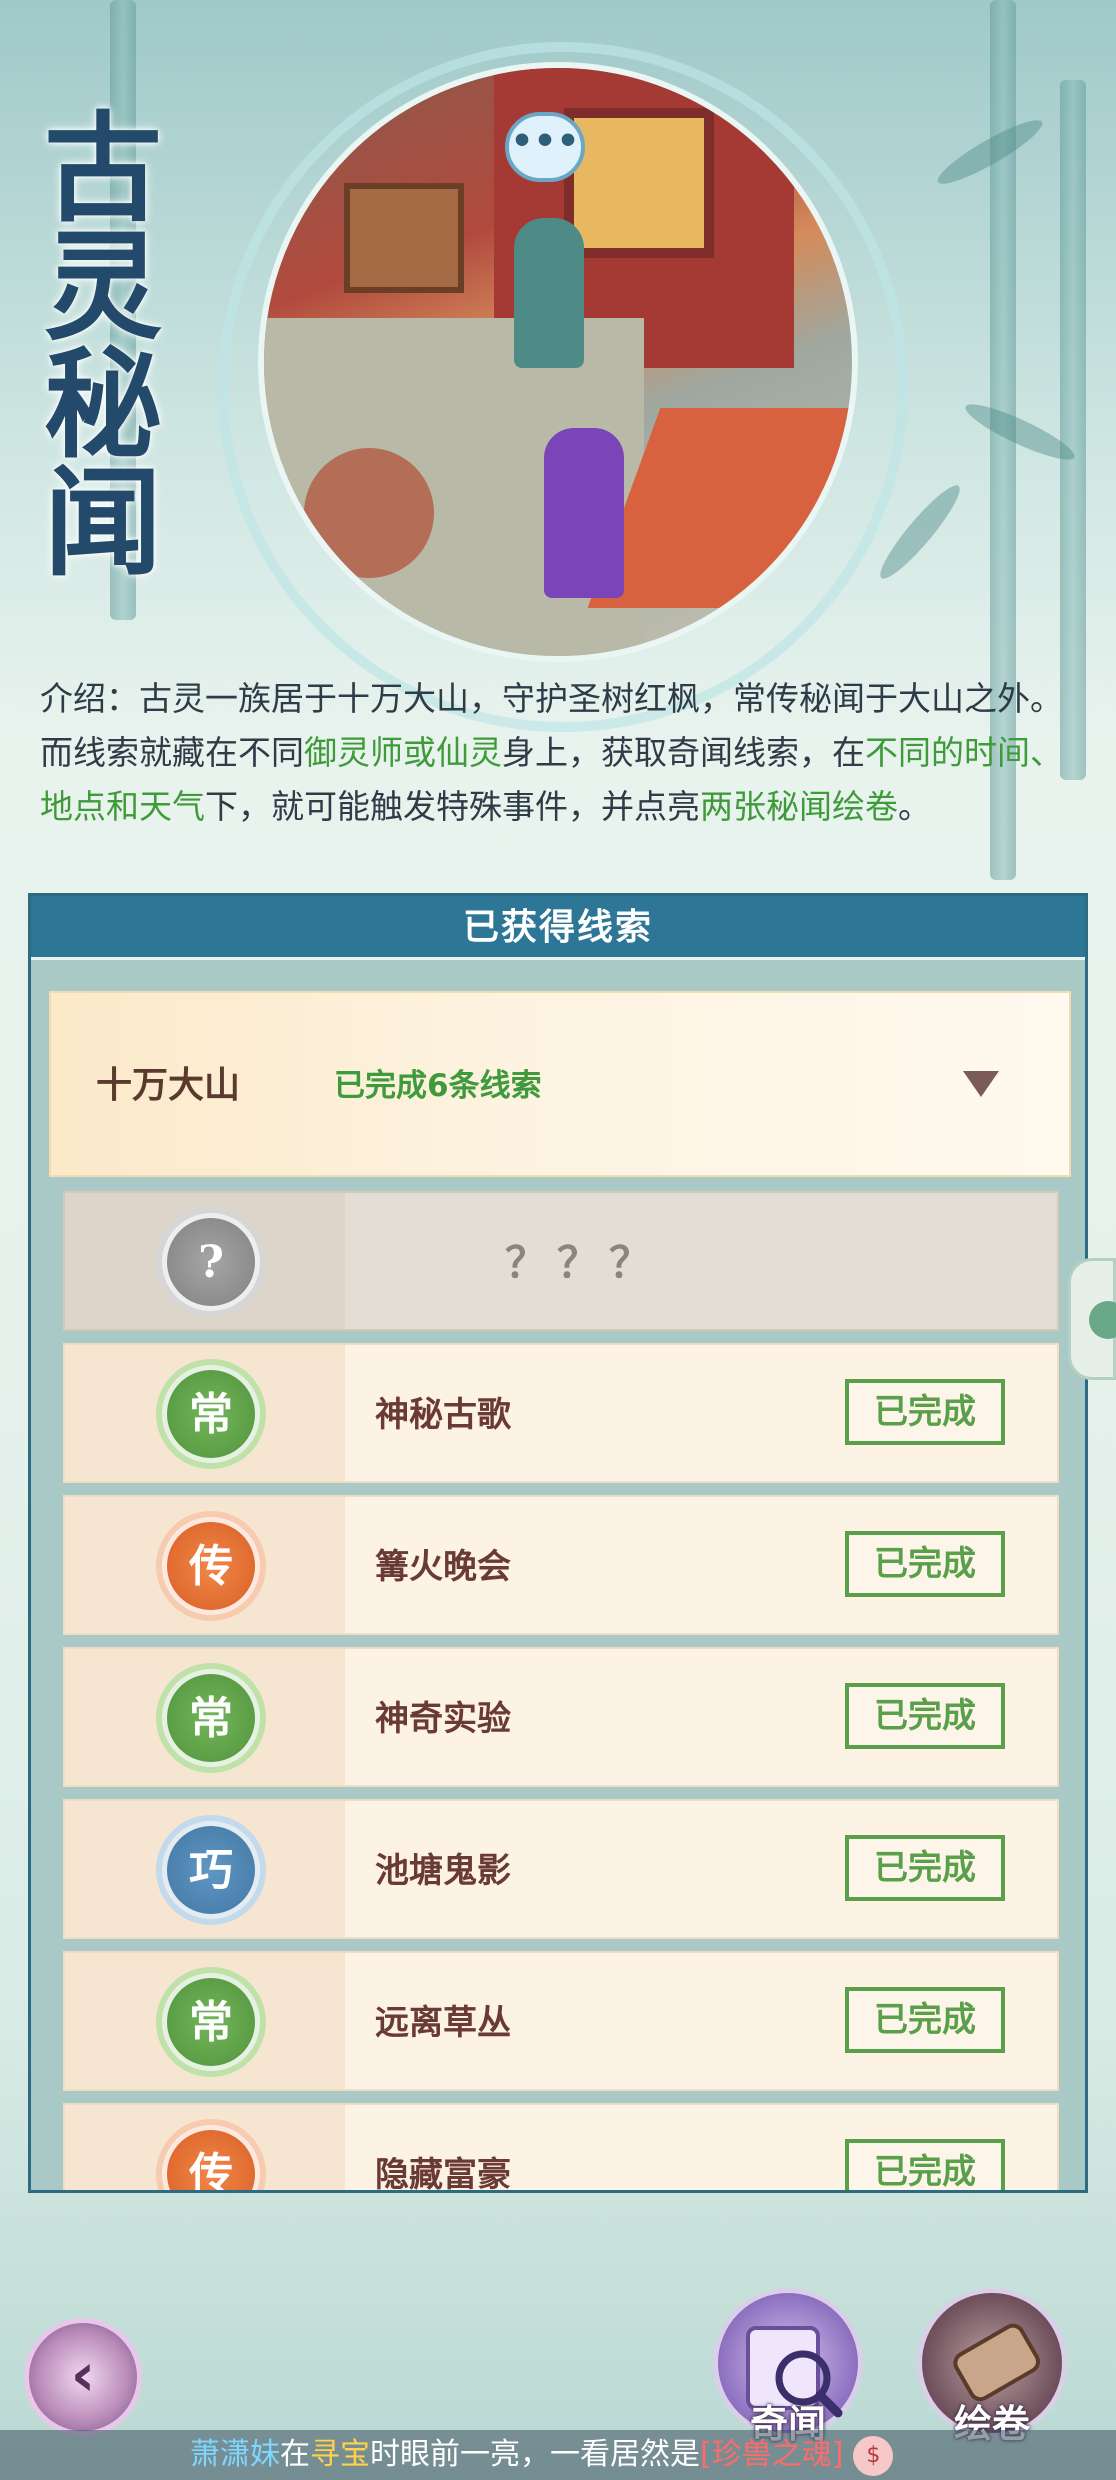 This screenshot has width=1116, height=2480. I want to click on player-character, so click(584, 513).